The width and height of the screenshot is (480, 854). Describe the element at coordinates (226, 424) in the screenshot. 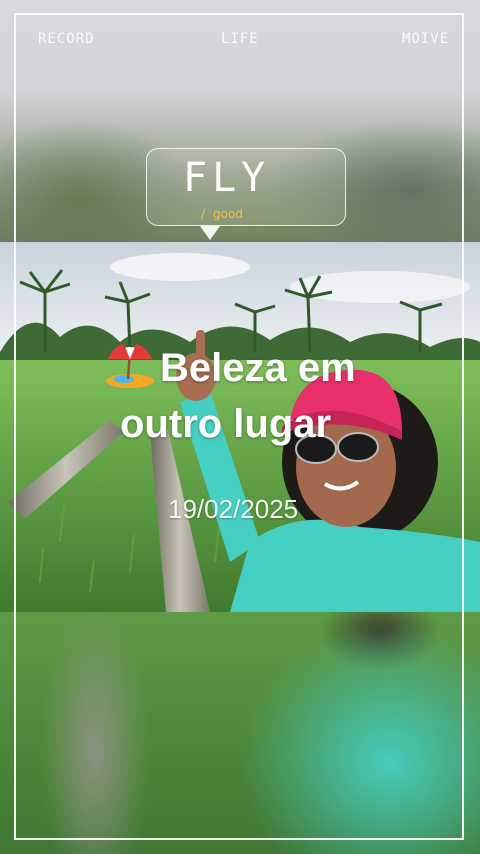

I see `caption-line-2: outro lugar` at that location.